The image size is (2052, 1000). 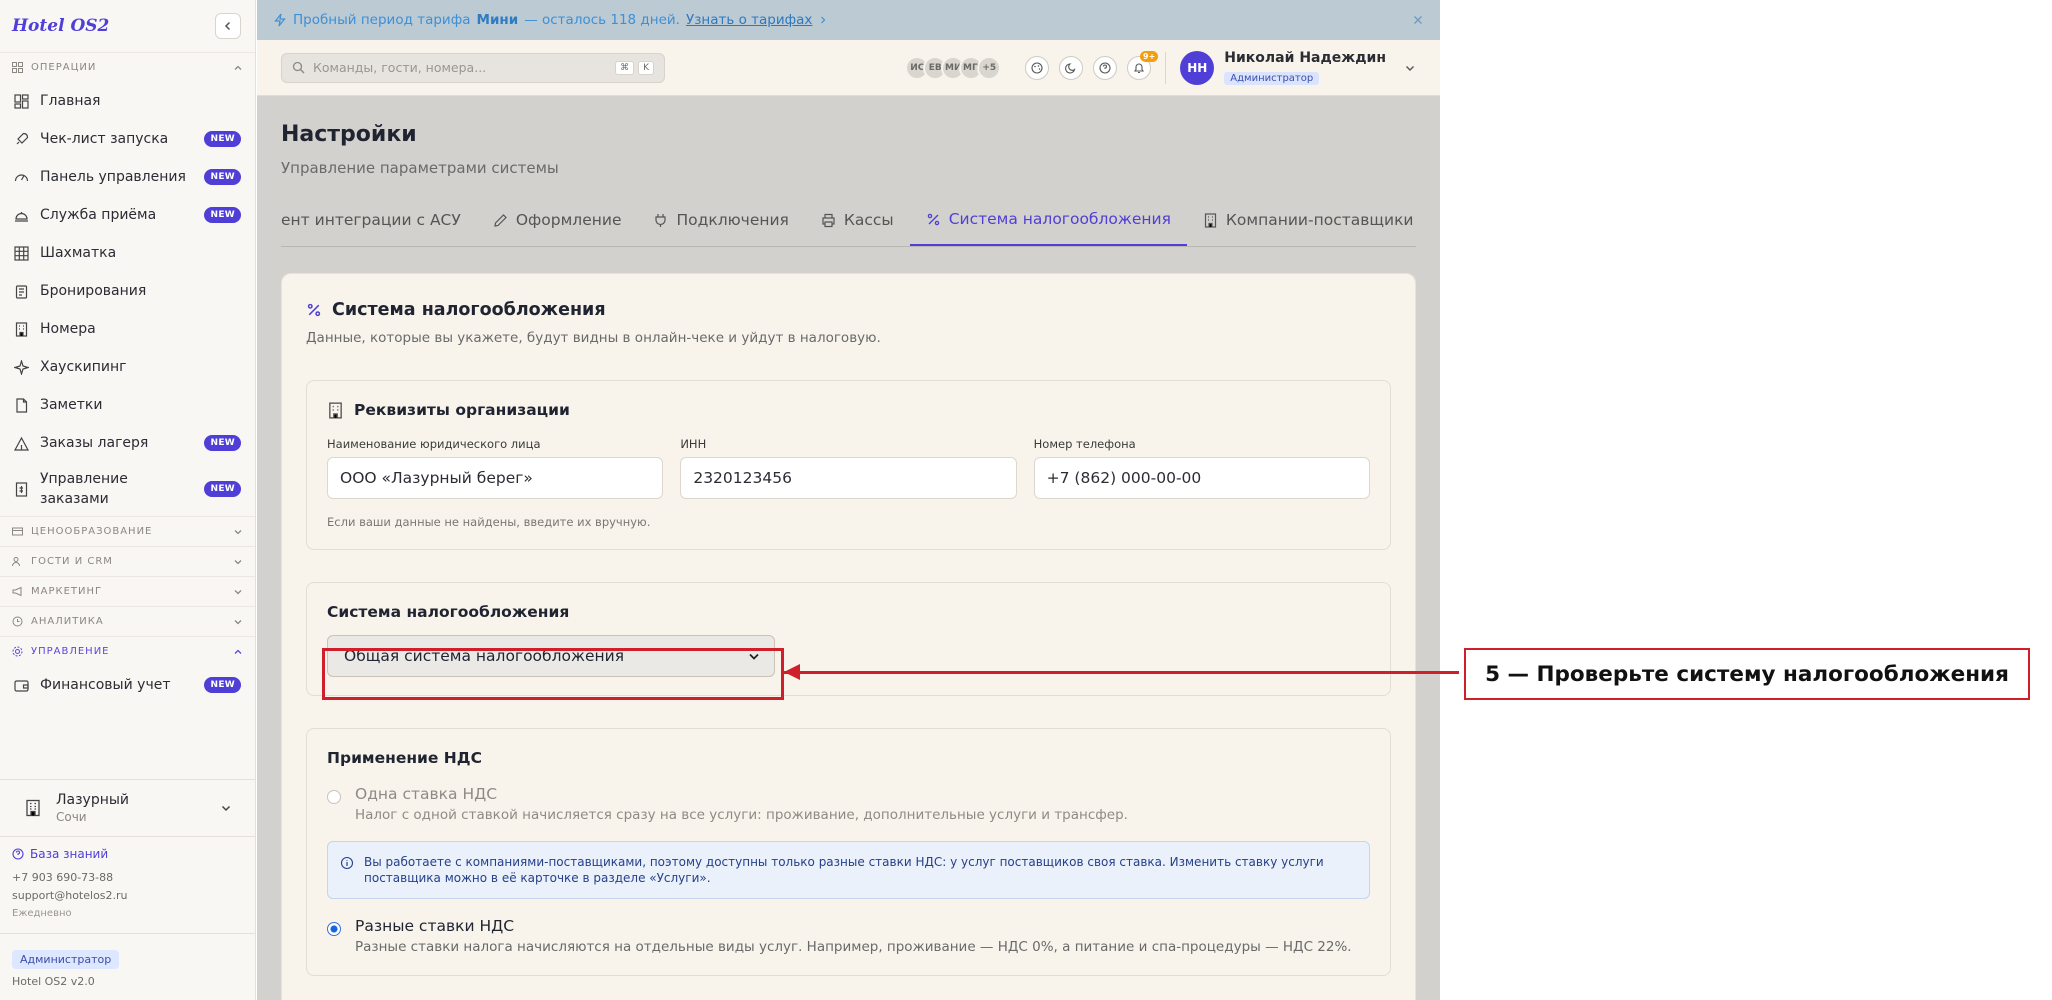 I want to click on section-analytics: АНАЛИТИКА, so click(x=127, y=621).